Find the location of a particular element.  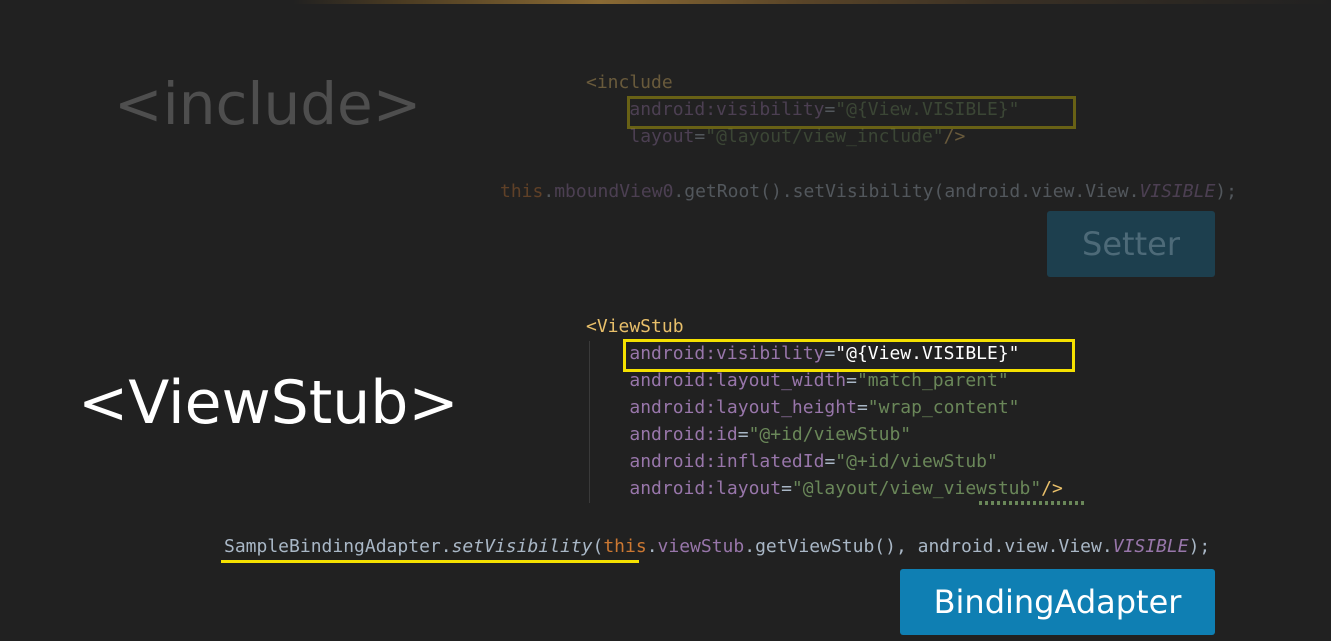

include-this-keyword: this is located at coordinates (522, 191).